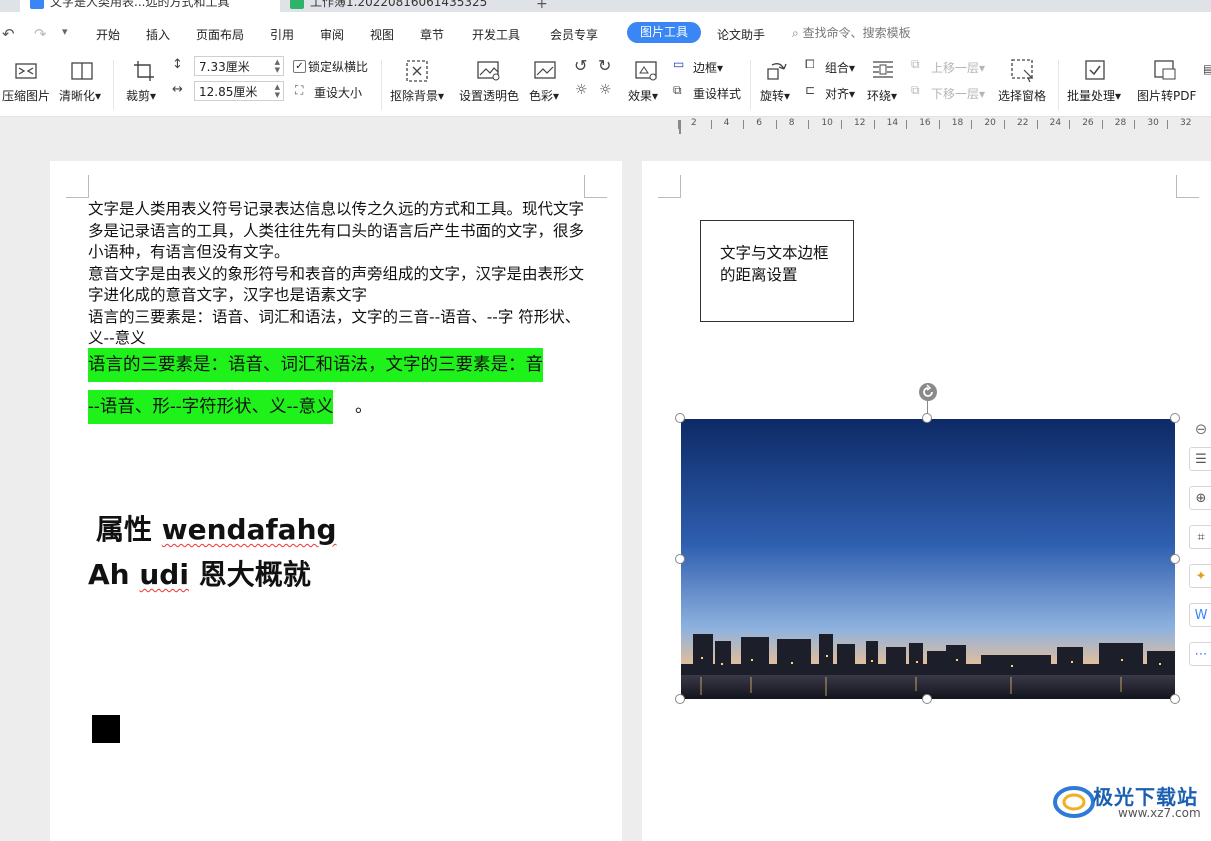 The width and height of the screenshot is (1211, 841). Describe the element at coordinates (108, 34) in the screenshot. I see `menu-start: 开始` at that location.